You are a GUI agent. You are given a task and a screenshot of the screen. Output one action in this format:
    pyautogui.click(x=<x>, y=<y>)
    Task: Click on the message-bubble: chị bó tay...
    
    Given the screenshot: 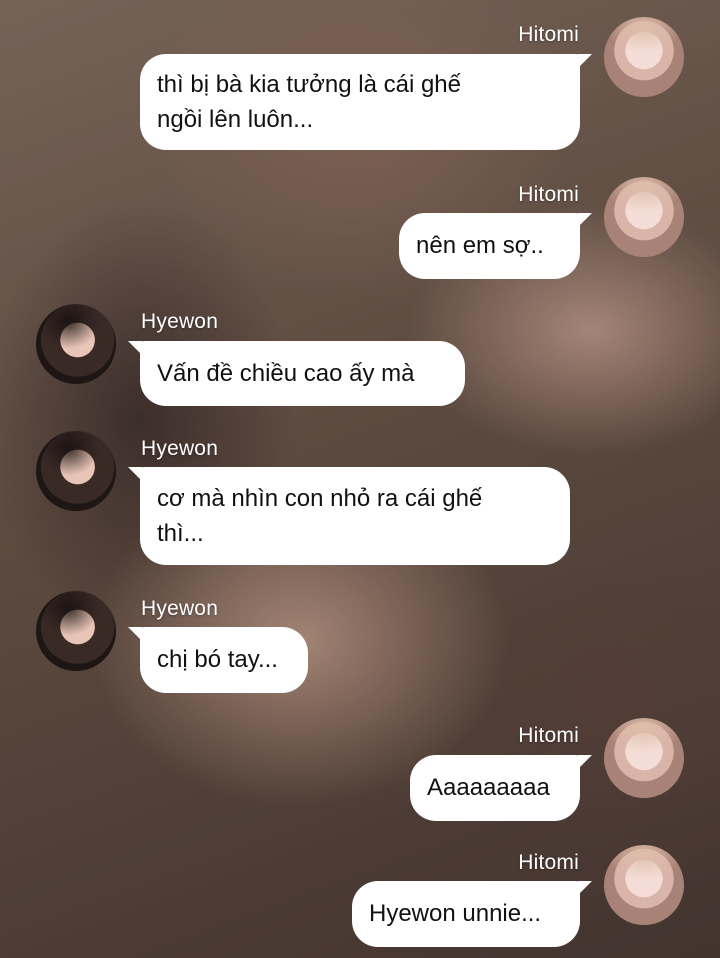 What is the action you would take?
    pyautogui.click(x=218, y=660)
    